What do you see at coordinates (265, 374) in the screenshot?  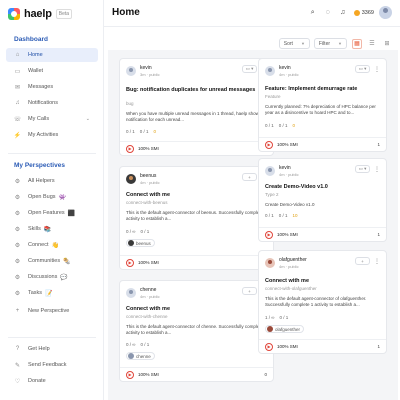 I see `vote-count: 0` at bounding box center [265, 374].